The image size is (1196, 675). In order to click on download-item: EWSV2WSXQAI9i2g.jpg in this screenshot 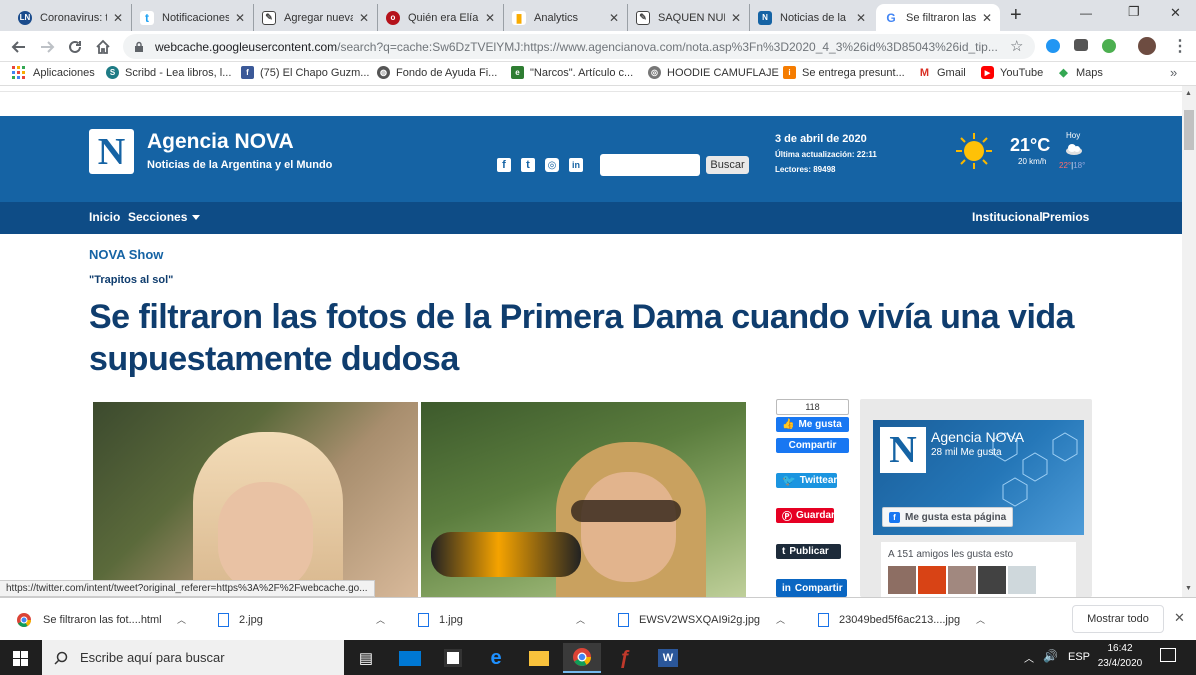, I will do `click(689, 620)`.